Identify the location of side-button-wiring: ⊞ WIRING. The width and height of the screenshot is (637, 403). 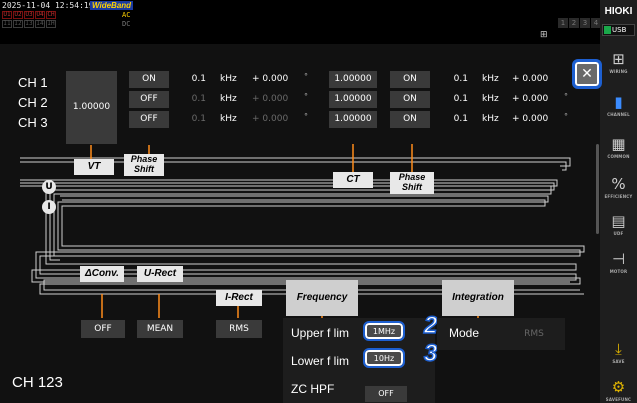
(618, 62).